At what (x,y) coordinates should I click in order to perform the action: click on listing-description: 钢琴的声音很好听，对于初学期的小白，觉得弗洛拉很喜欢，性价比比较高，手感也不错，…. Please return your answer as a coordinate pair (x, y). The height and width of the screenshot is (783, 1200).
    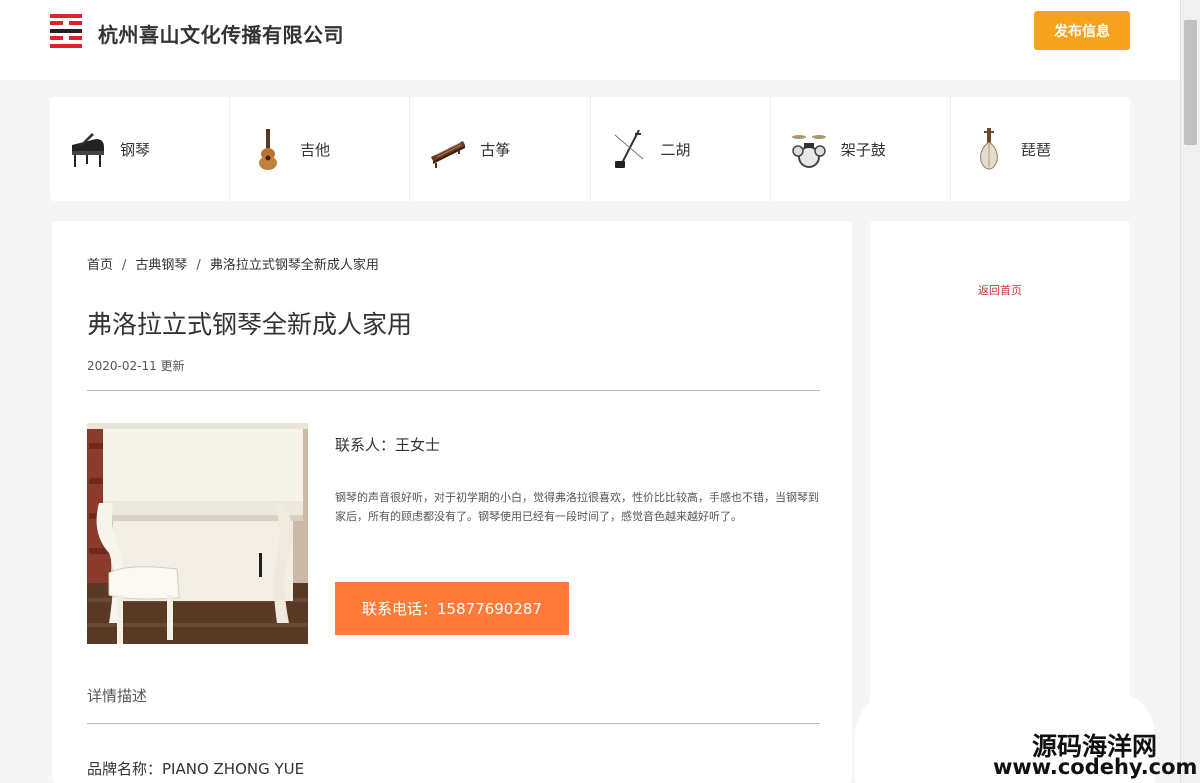
    Looking at the image, I should click on (577, 507).